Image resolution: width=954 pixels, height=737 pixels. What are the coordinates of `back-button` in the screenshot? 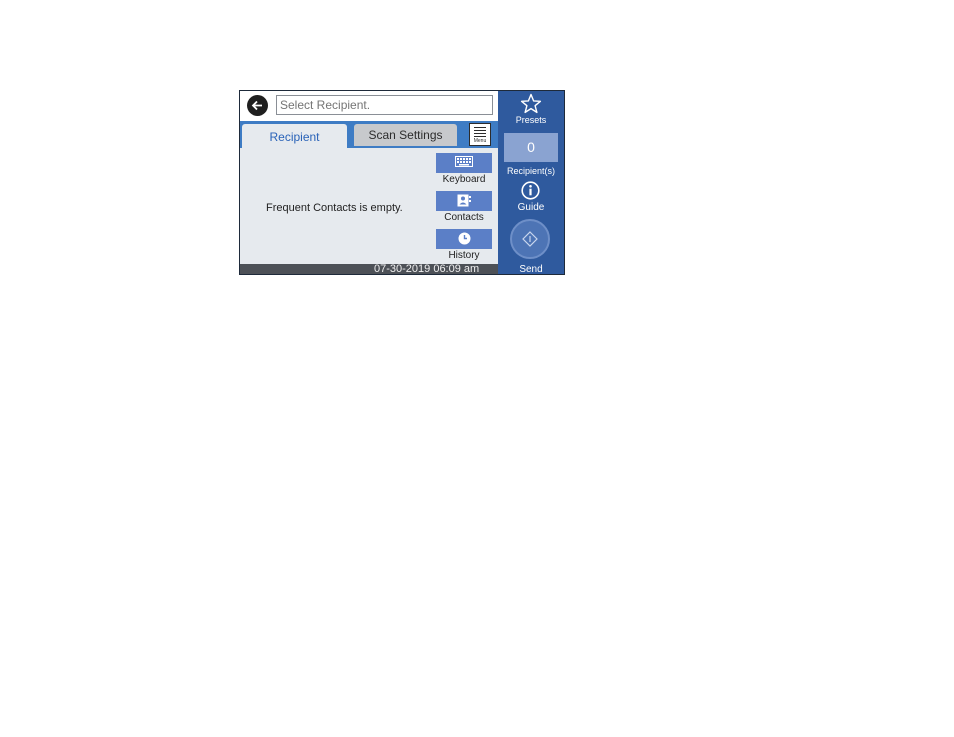 It's located at (257, 105).